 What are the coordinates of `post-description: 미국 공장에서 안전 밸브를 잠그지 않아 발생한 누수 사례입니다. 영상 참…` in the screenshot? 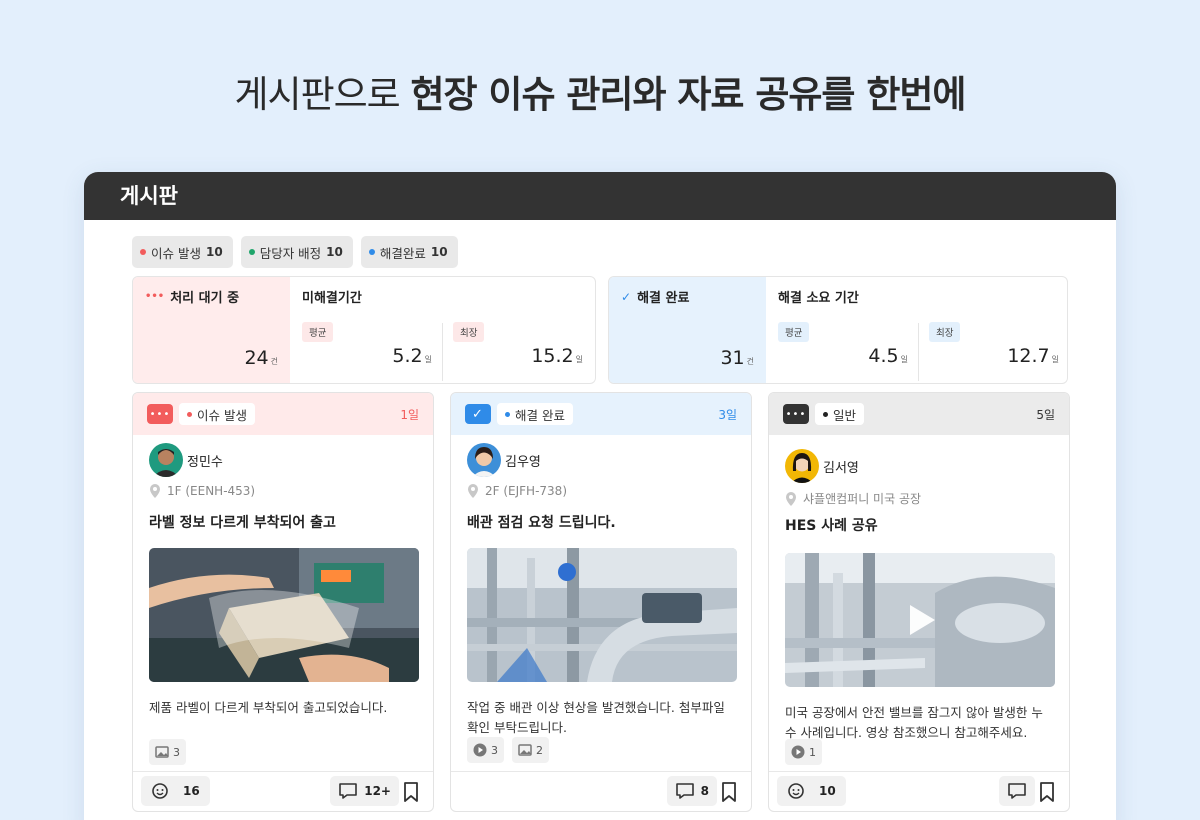 It's located at (914, 722).